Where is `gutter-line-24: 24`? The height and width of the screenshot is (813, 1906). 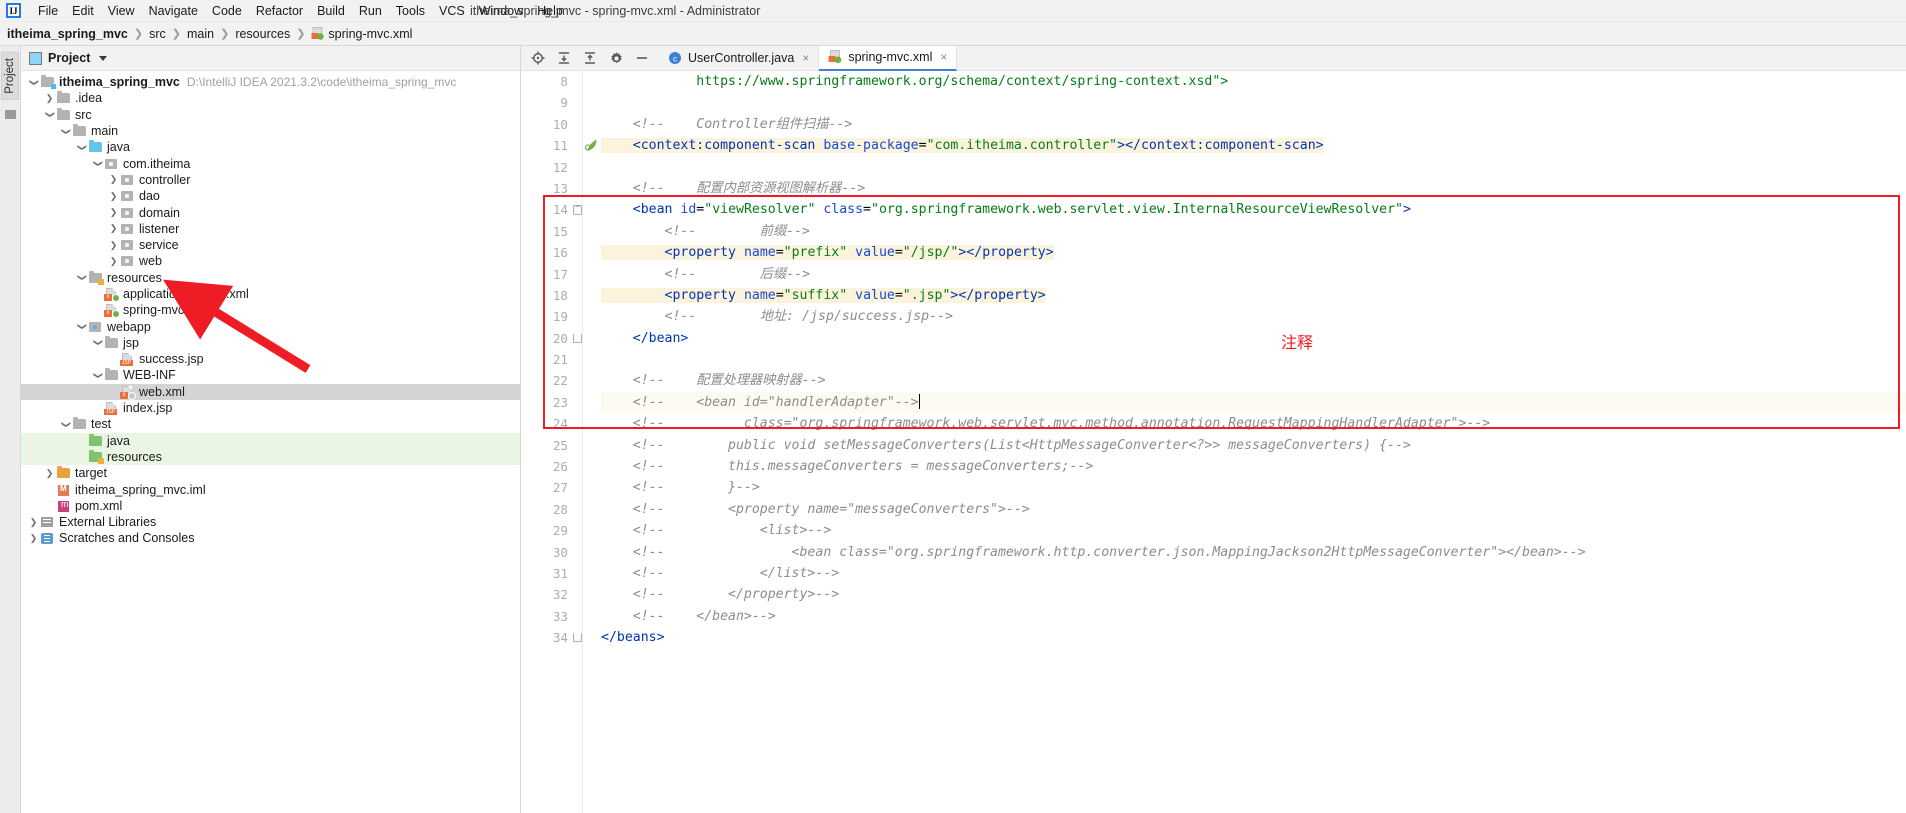 gutter-line-24: 24 is located at coordinates (551, 423).